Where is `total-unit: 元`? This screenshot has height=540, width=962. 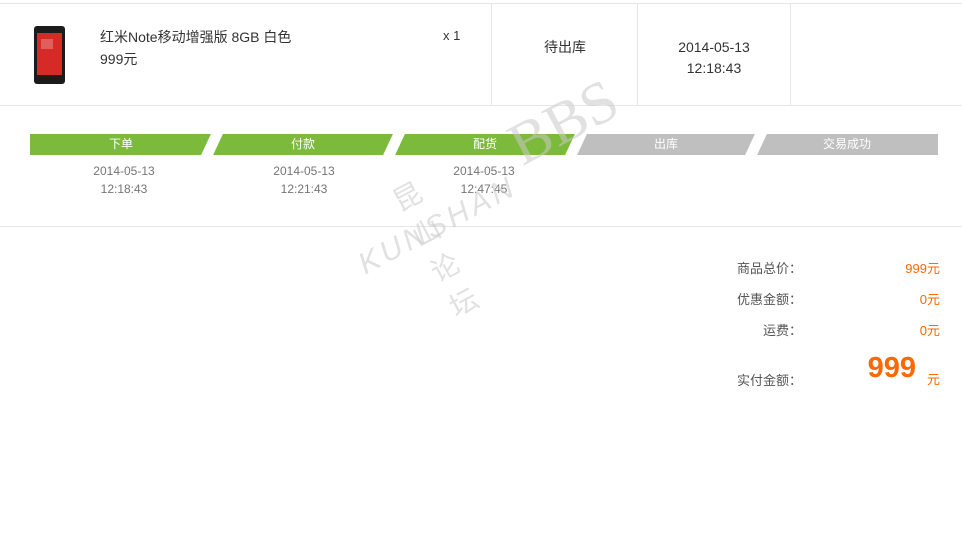 total-unit: 元 is located at coordinates (933, 379).